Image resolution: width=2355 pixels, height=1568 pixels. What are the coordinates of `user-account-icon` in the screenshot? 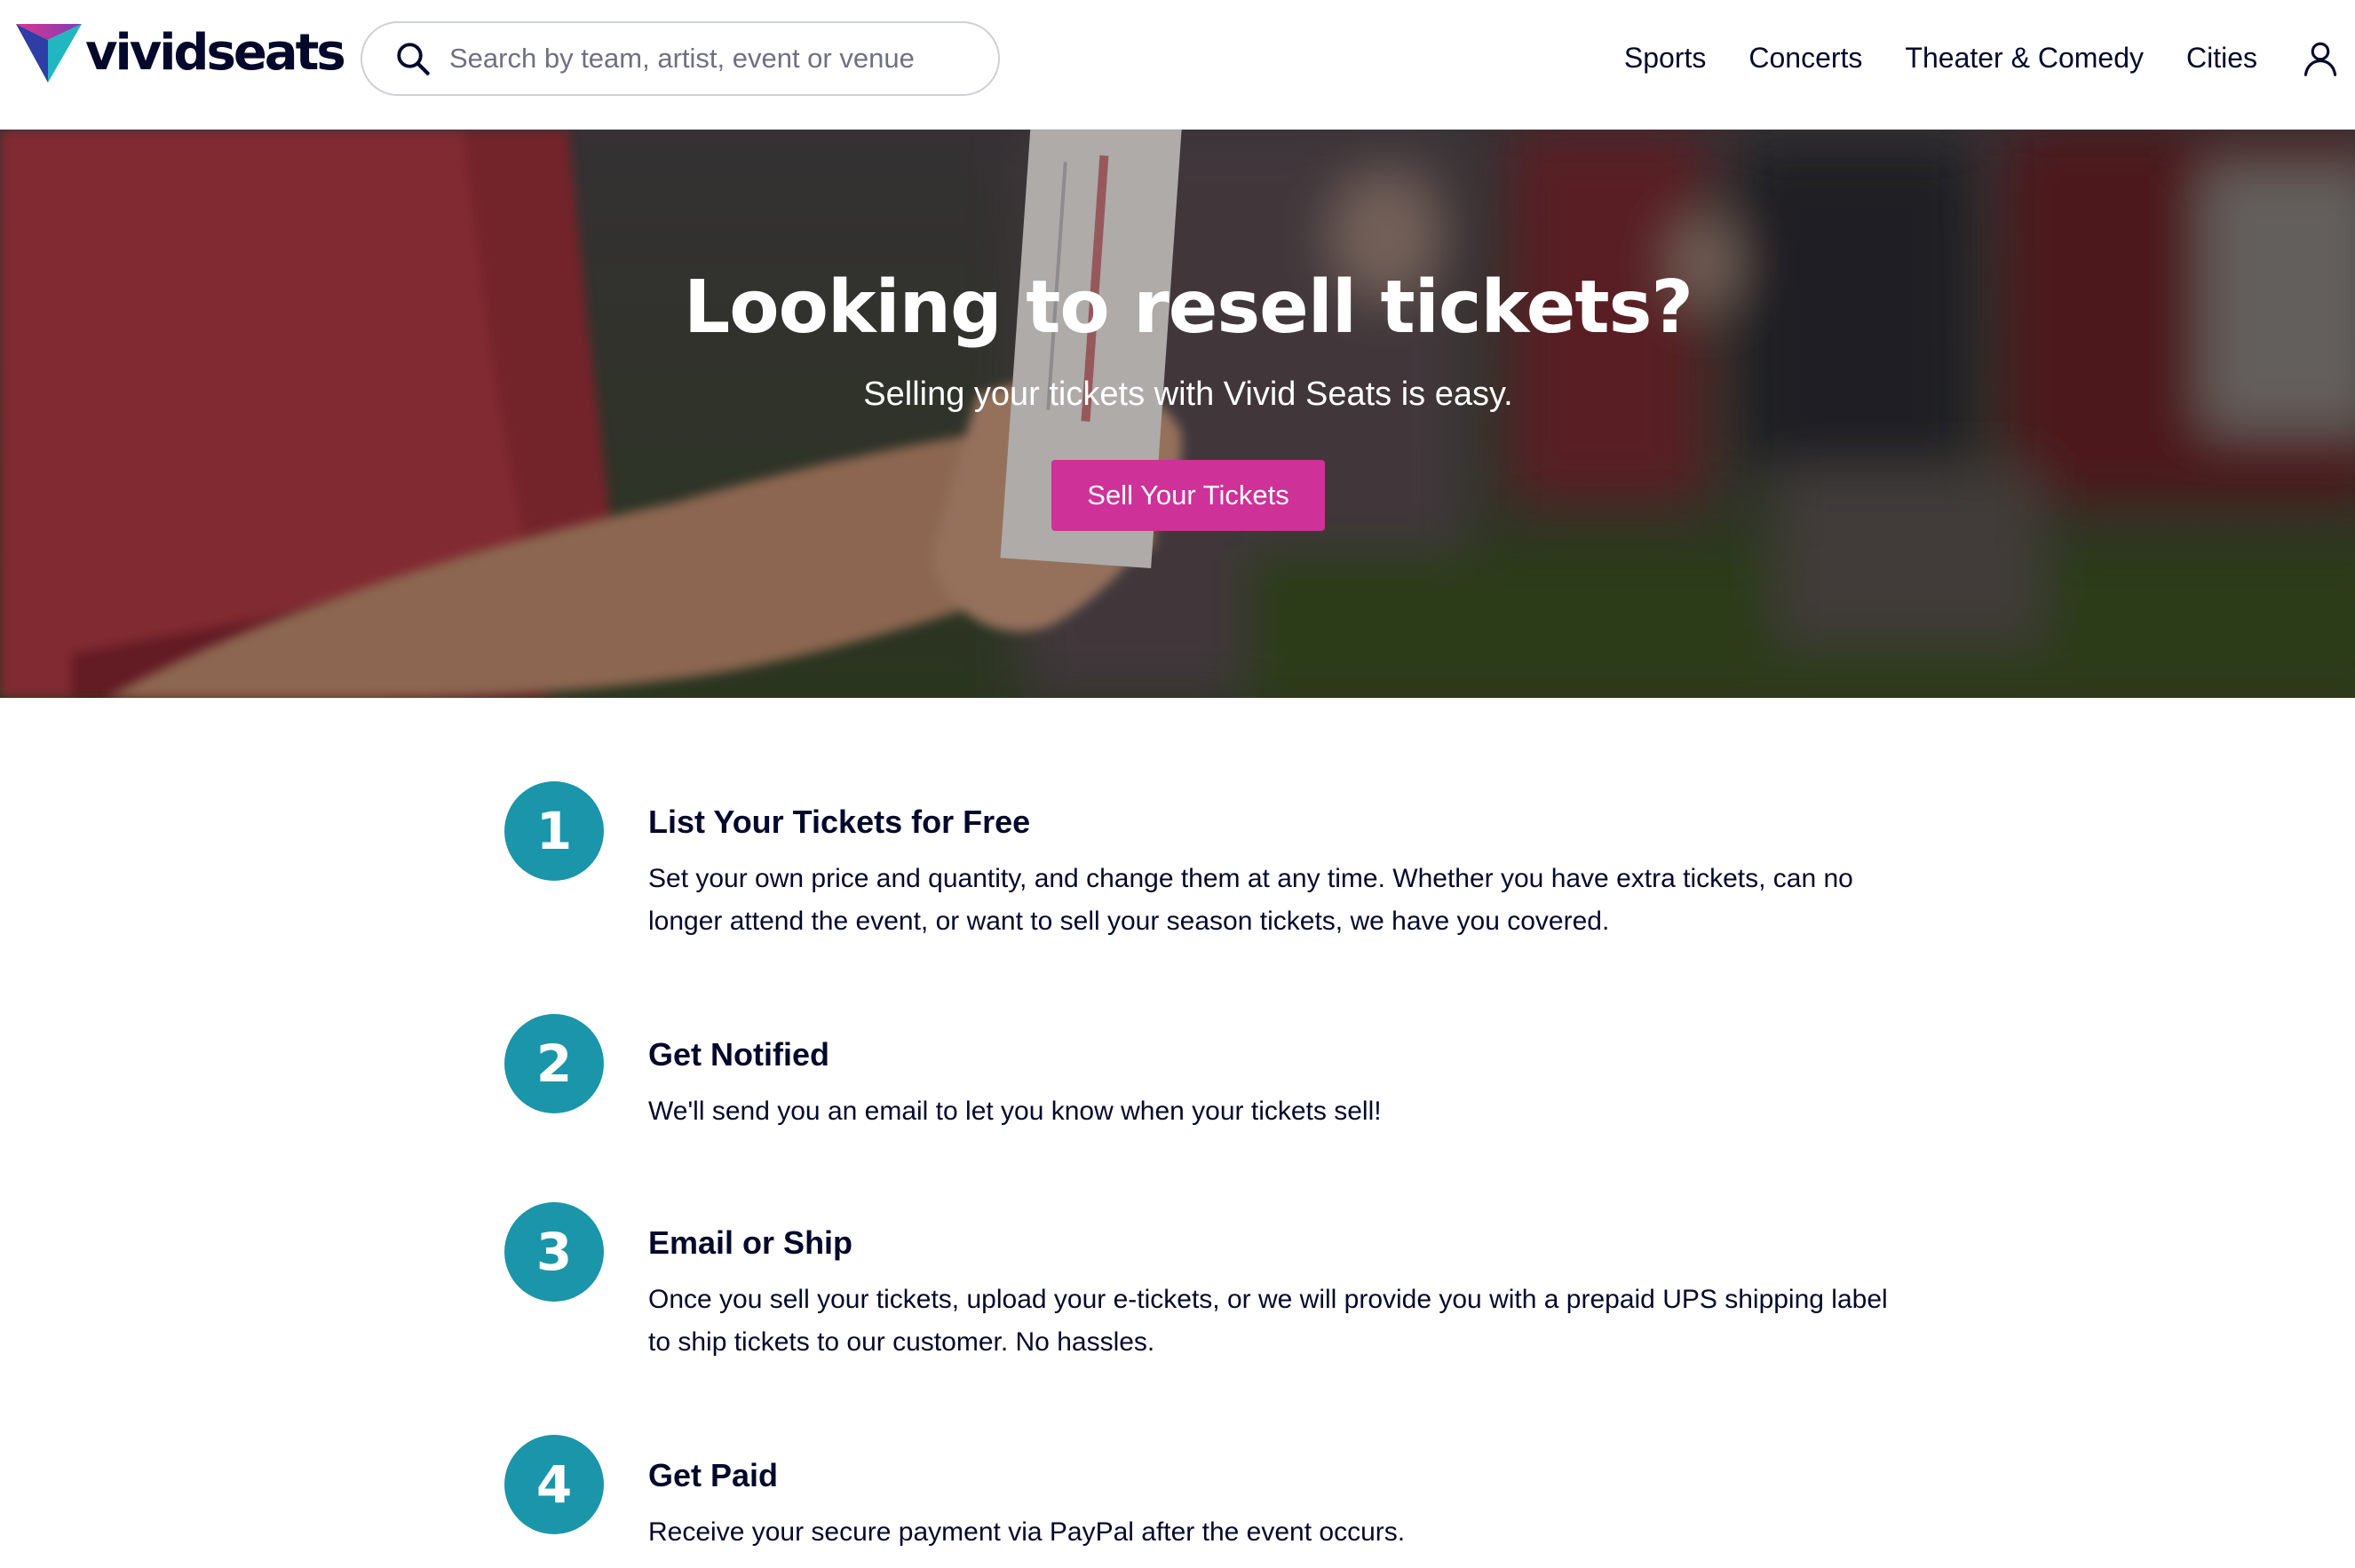 It's located at (2320, 59).